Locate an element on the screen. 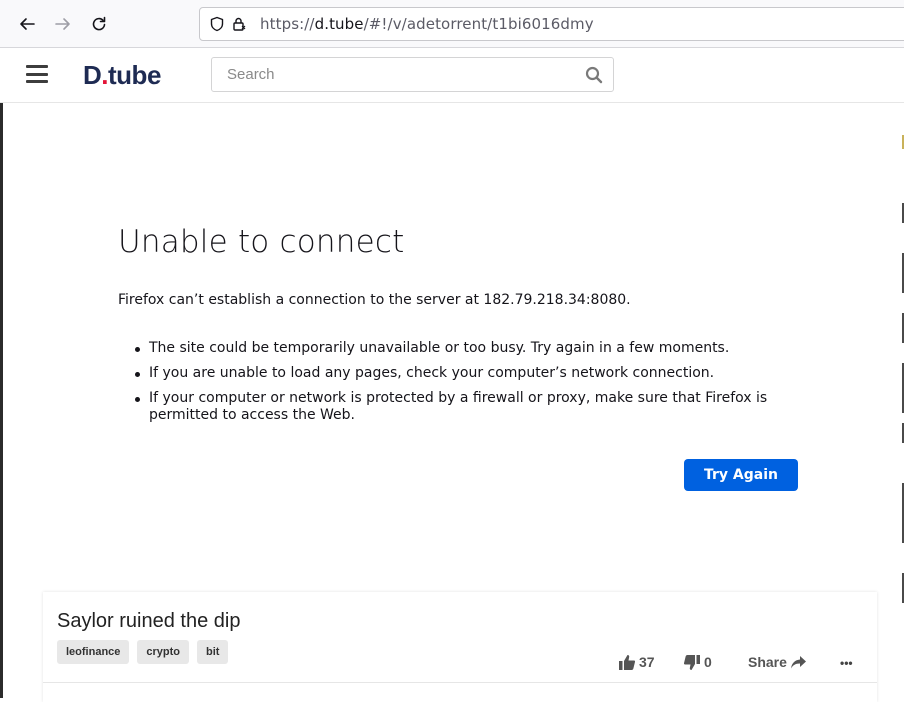 Image resolution: width=904 pixels, height=702 pixels. search-box is located at coordinates (412, 74).